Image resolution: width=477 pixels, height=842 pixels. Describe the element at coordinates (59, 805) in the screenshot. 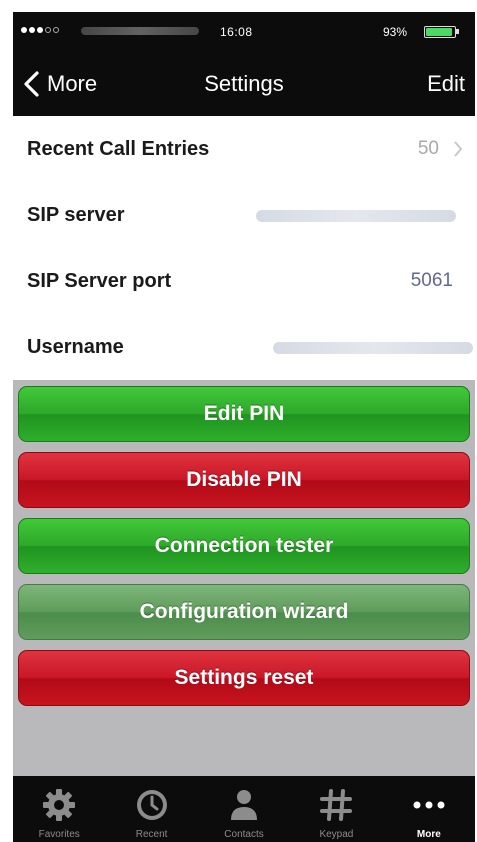

I see `gear-icon` at that location.